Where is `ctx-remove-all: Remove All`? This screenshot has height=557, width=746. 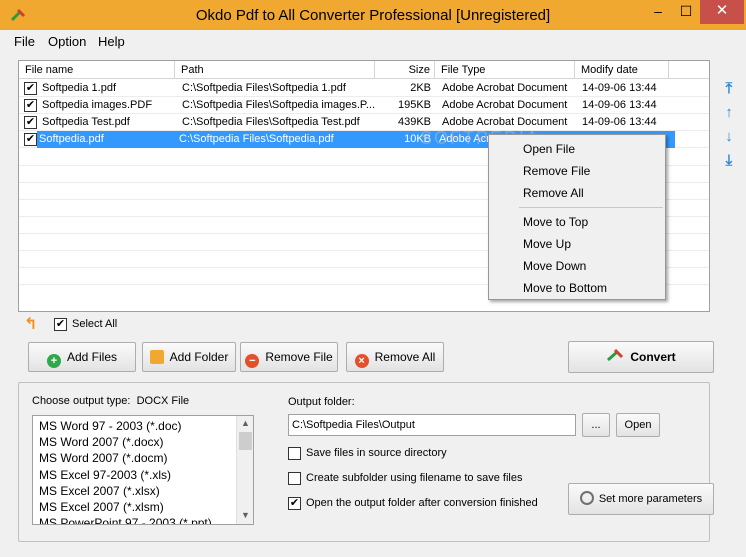
ctx-remove-all: Remove All is located at coordinates (553, 193).